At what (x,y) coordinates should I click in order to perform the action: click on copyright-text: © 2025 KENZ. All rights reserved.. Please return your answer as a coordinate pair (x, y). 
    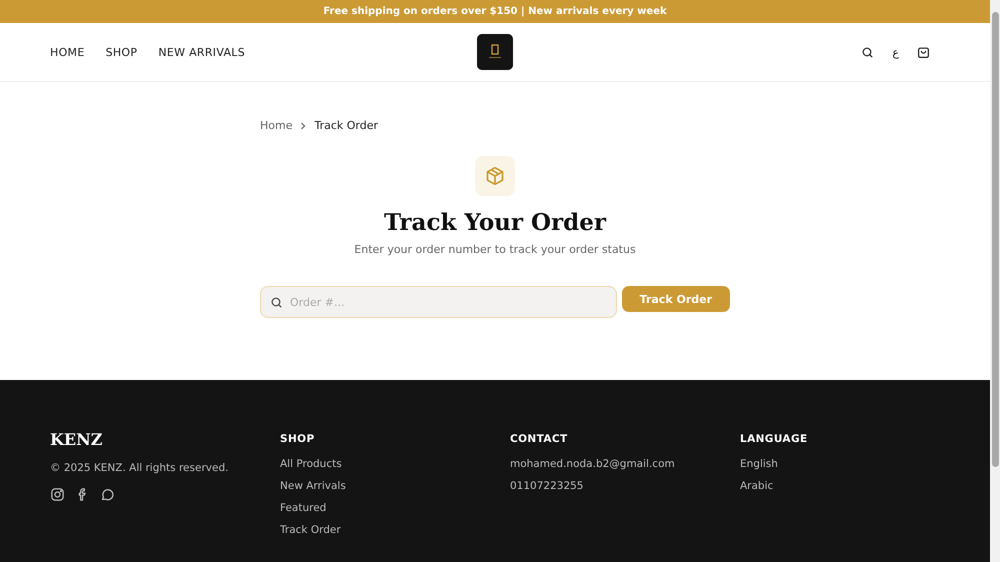
    Looking at the image, I should click on (140, 468).